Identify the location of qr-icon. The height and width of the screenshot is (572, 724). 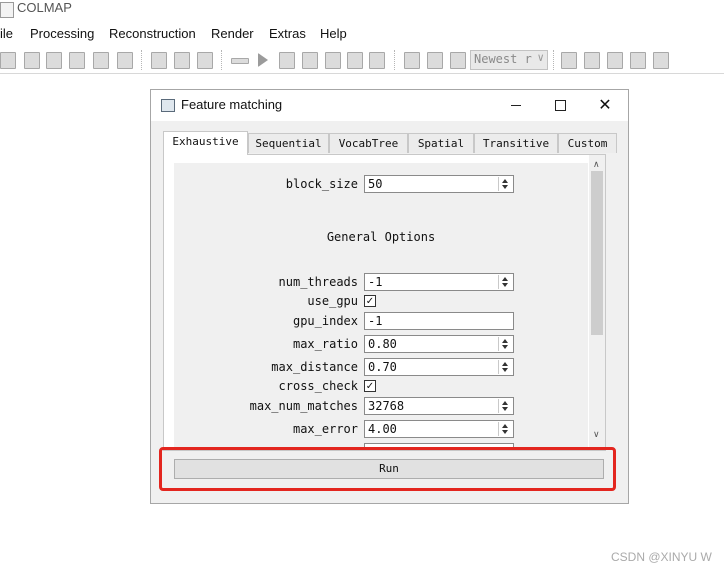
(592, 60).